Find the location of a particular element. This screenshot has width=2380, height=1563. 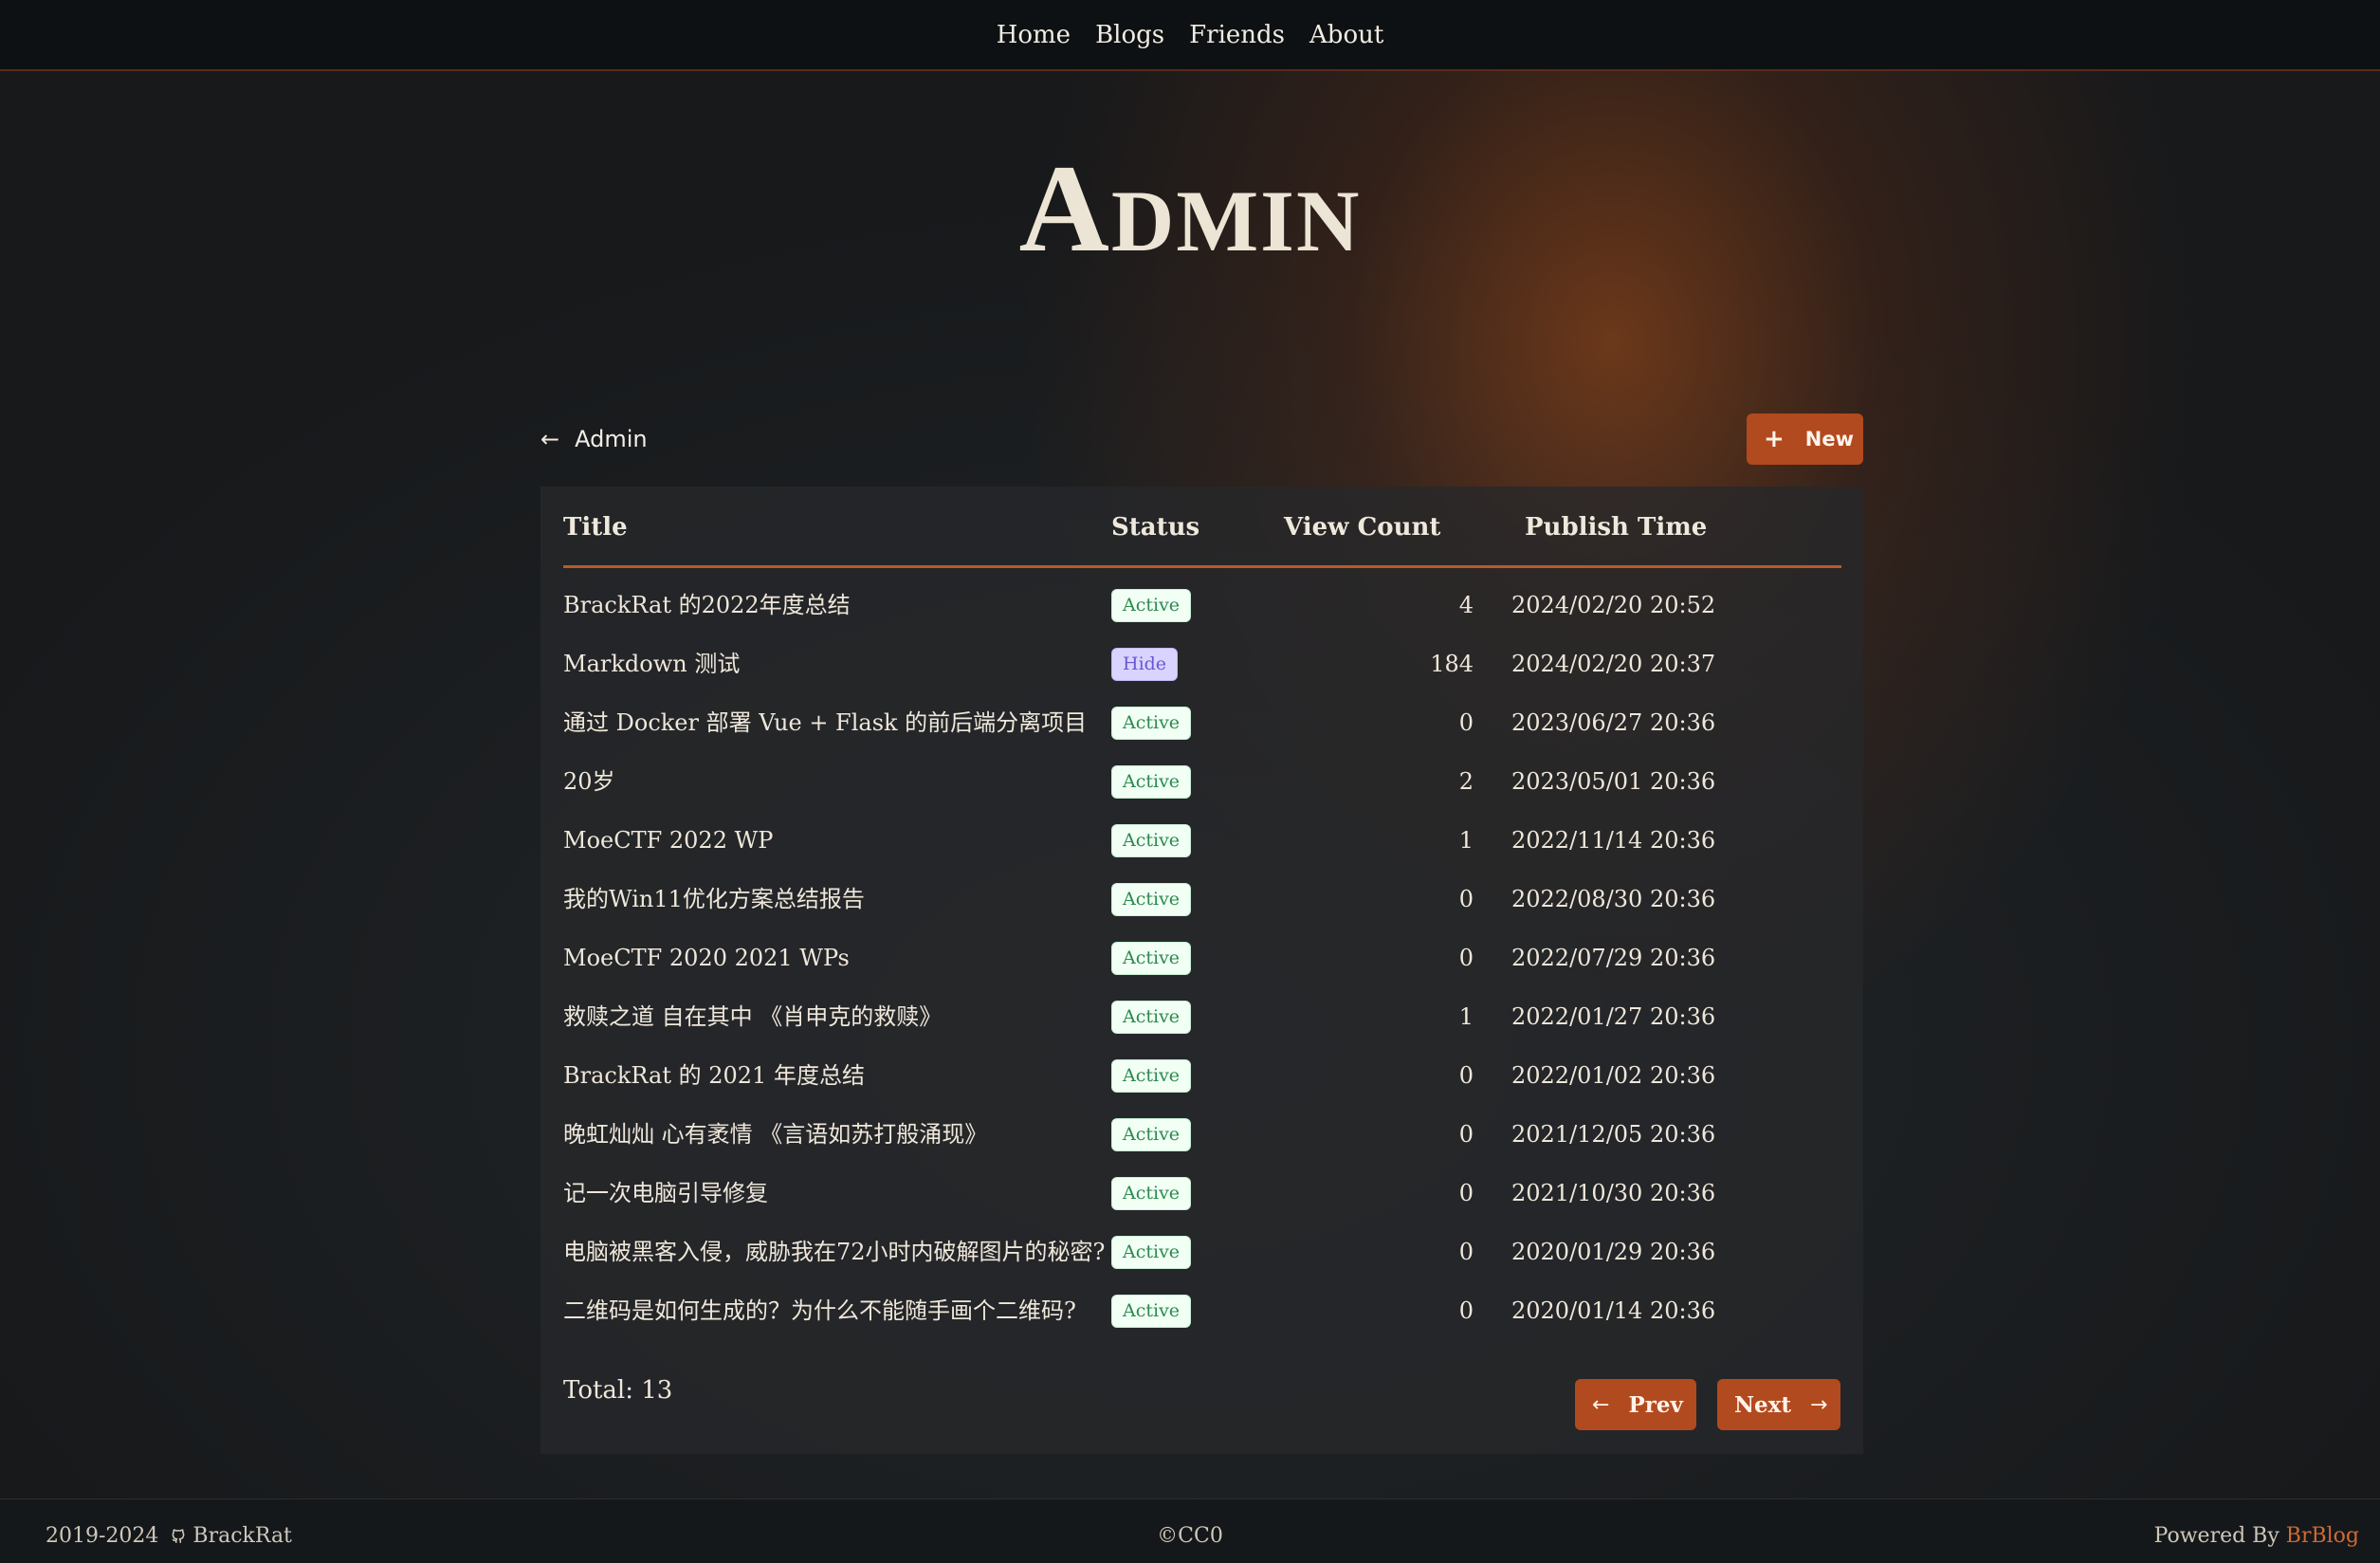

publish-time: 2022/11/14 20:36 is located at coordinates (1614, 840).